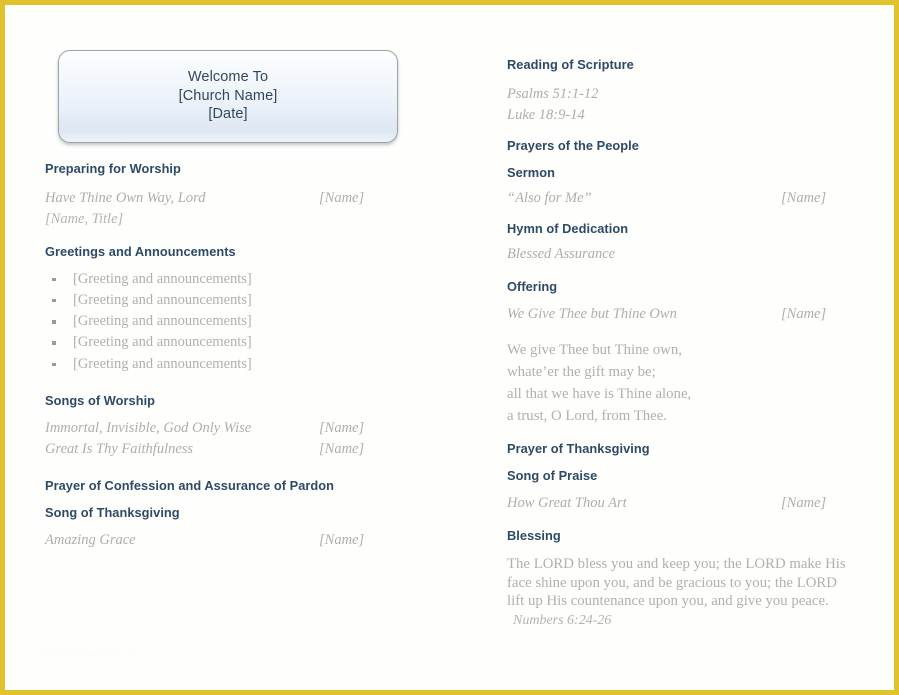 The width and height of the screenshot is (899, 695). Describe the element at coordinates (534, 535) in the screenshot. I see `heading-blessing: Blessing` at that location.